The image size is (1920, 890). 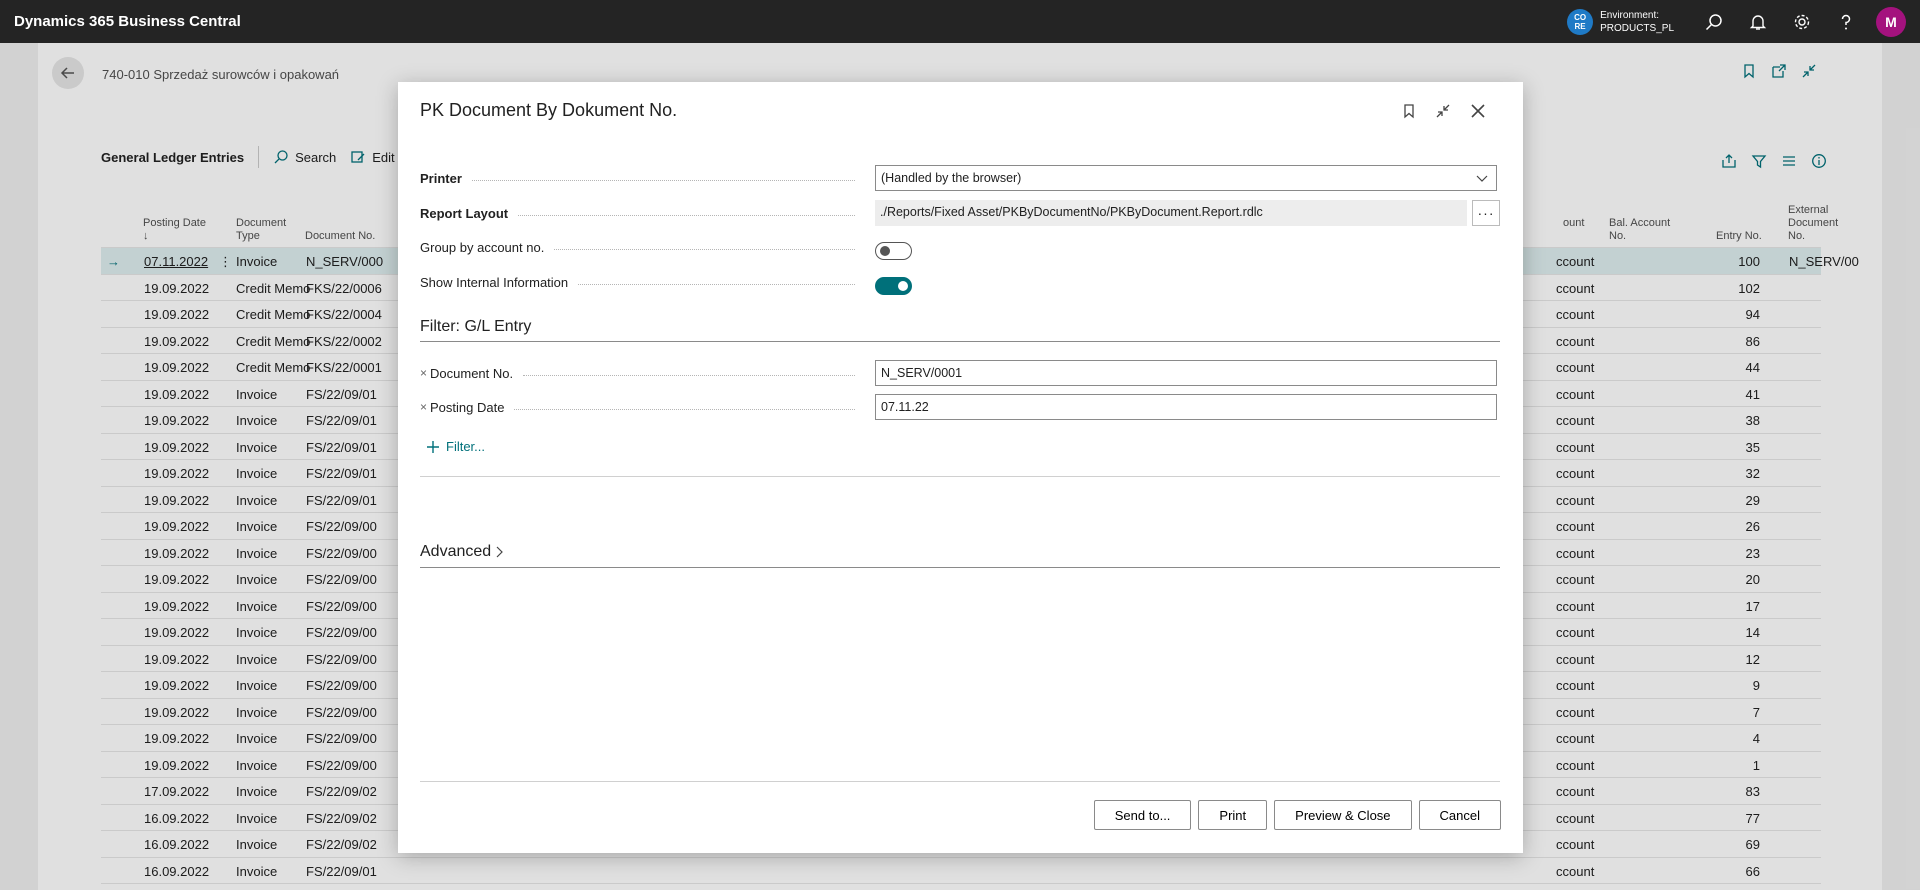 What do you see at coordinates (893, 286) in the screenshot?
I see `show-internal-info-toggle` at bounding box center [893, 286].